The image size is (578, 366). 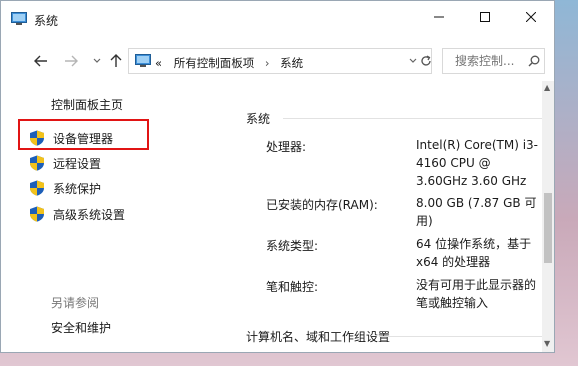 I want to click on search-input, so click(x=490, y=61).